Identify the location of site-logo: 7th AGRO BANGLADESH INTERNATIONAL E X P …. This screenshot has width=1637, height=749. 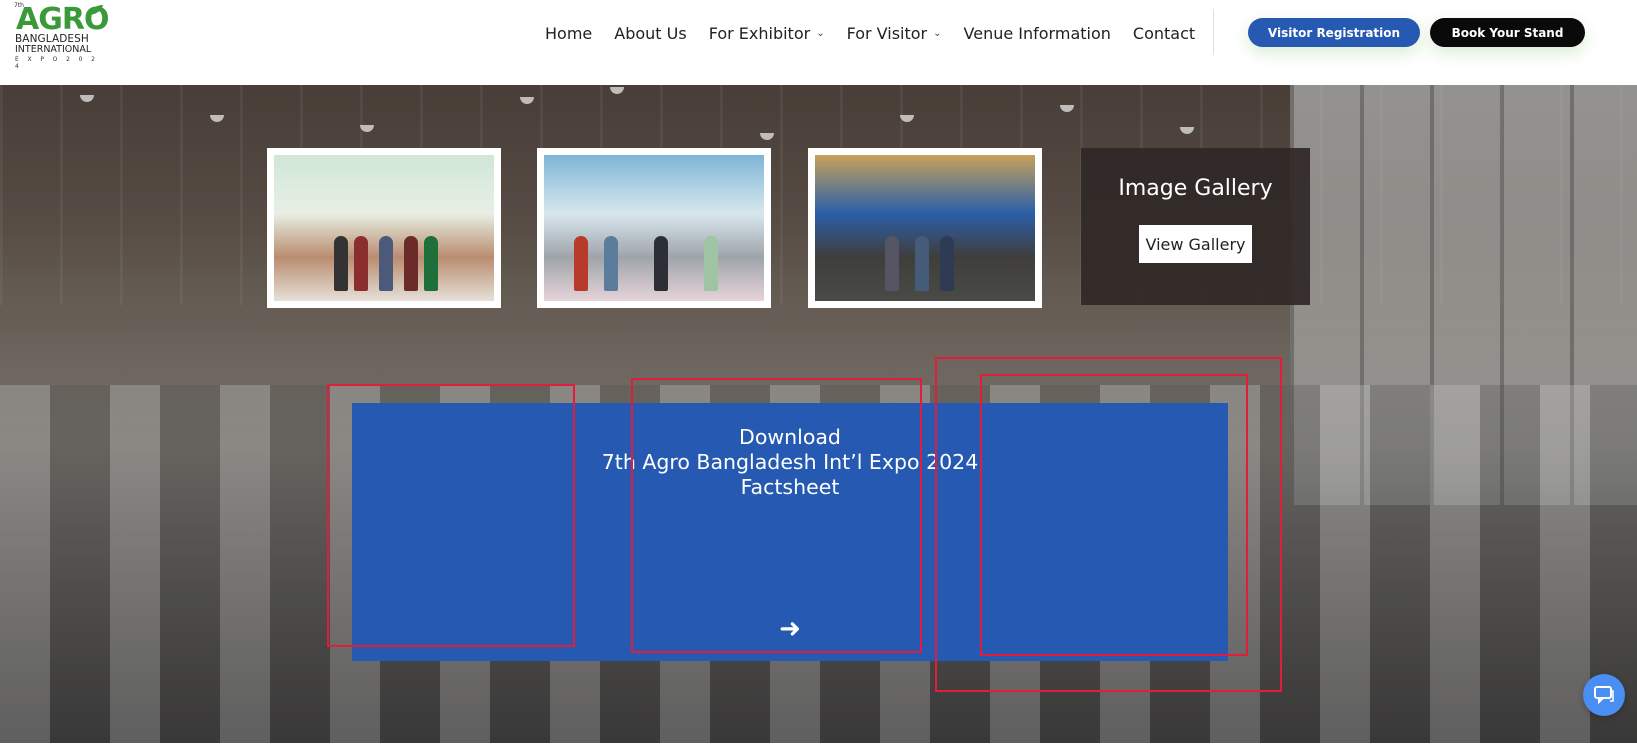
(61, 36).